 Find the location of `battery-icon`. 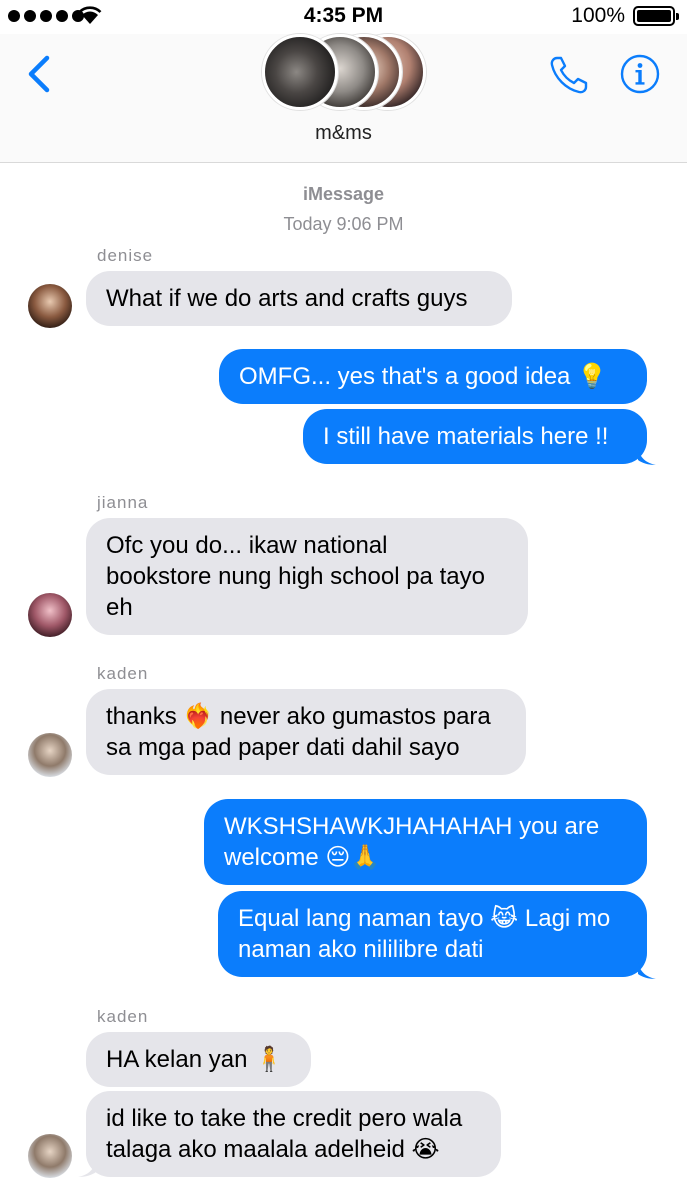

battery-icon is located at coordinates (656, 16).